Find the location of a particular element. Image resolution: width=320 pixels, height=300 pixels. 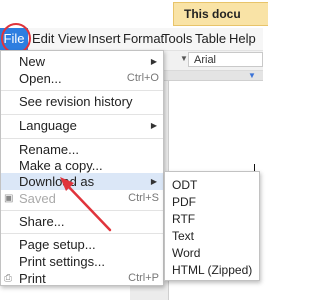

download-odt: ODT is located at coordinates (184, 185).